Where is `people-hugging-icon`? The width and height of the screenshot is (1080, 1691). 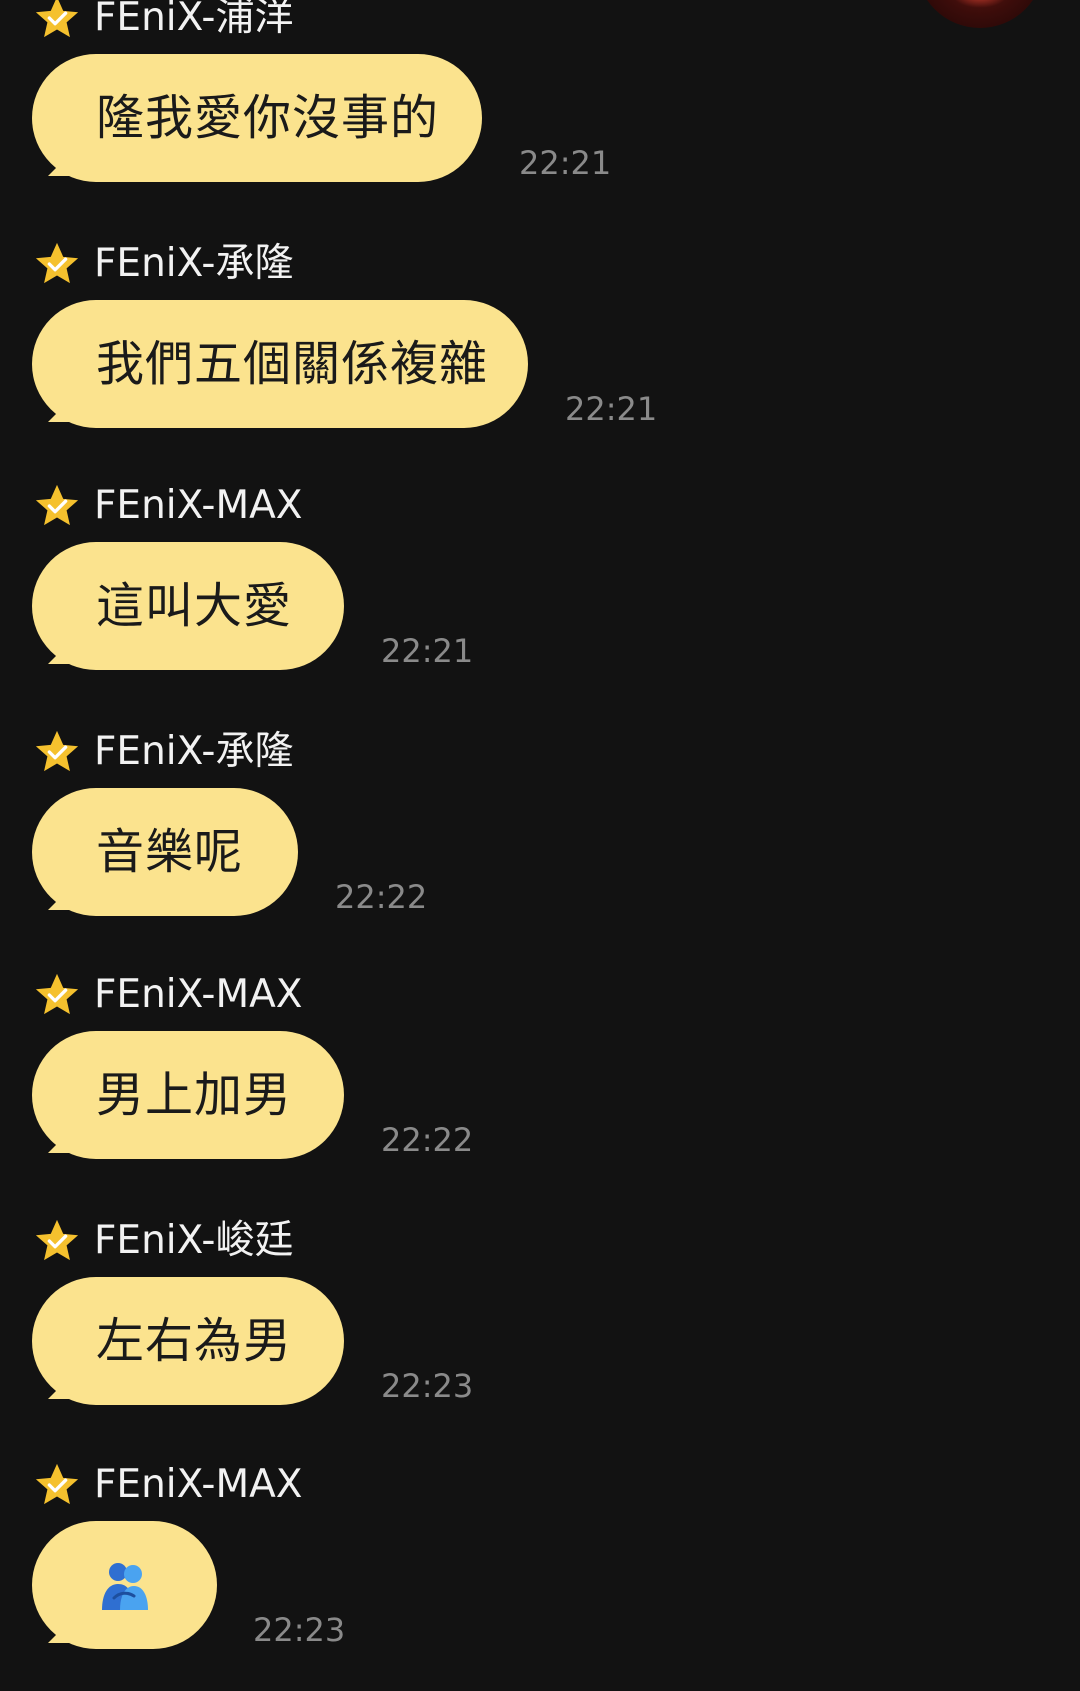
people-hugging-icon is located at coordinates (125, 1586).